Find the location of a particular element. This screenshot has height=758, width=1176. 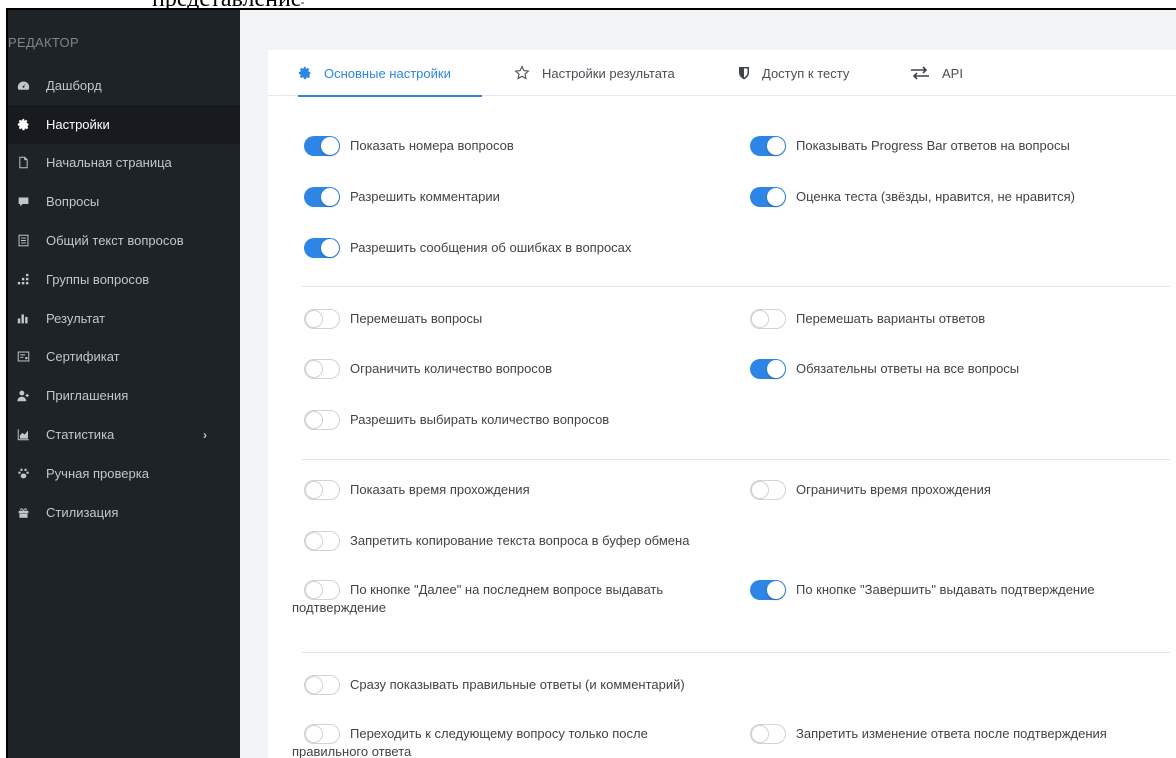

shield-icon is located at coordinates (744, 73).